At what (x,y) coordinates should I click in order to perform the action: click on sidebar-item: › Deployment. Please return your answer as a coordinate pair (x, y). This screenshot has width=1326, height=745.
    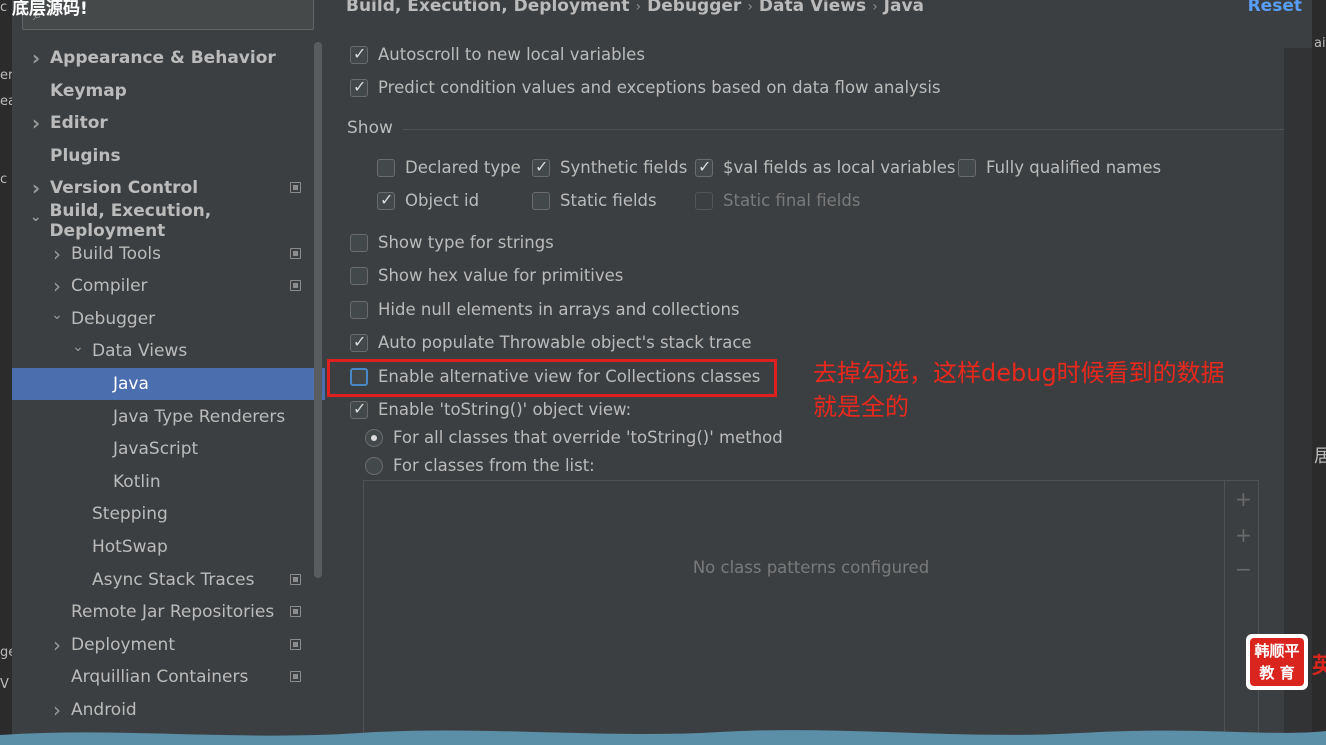
    Looking at the image, I should click on (168, 645).